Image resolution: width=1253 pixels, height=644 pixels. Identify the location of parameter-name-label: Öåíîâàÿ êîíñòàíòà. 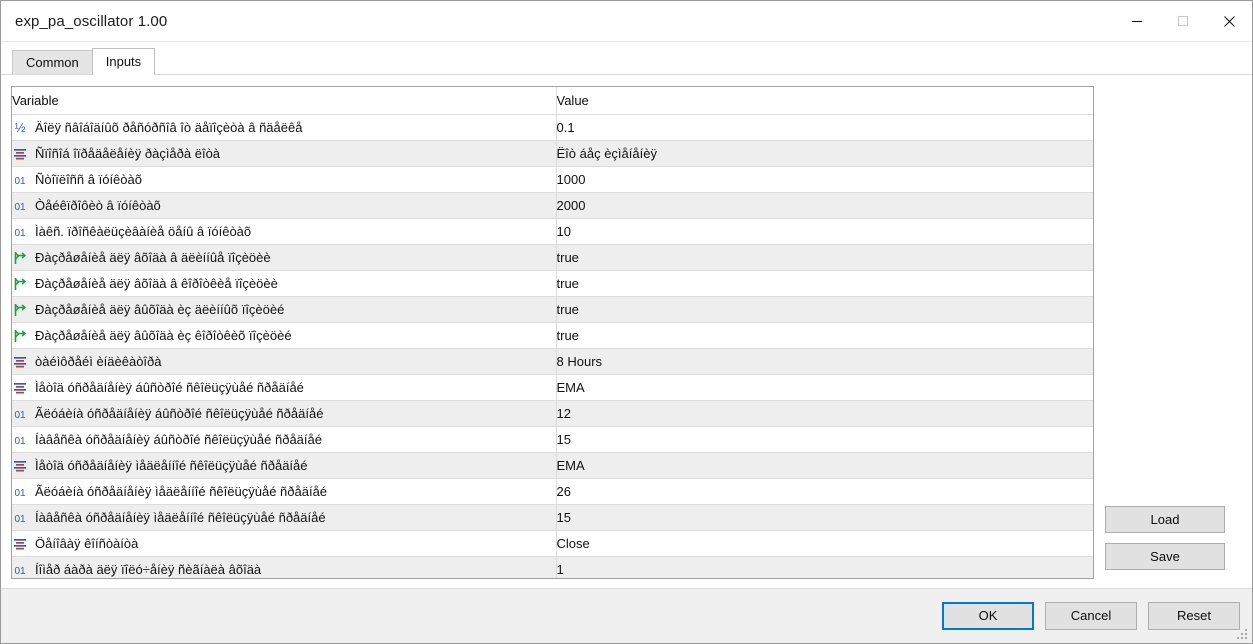
(87, 543).